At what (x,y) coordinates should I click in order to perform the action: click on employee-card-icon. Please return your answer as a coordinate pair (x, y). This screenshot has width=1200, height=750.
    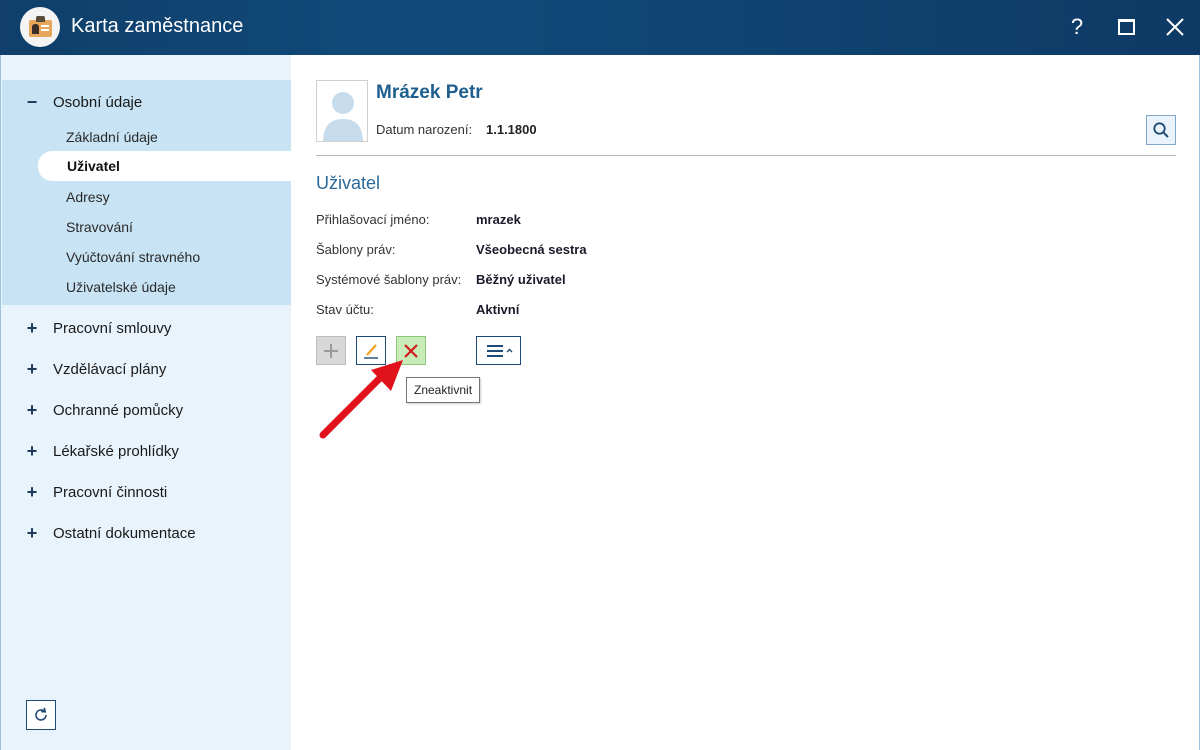
    Looking at the image, I should click on (40, 27).